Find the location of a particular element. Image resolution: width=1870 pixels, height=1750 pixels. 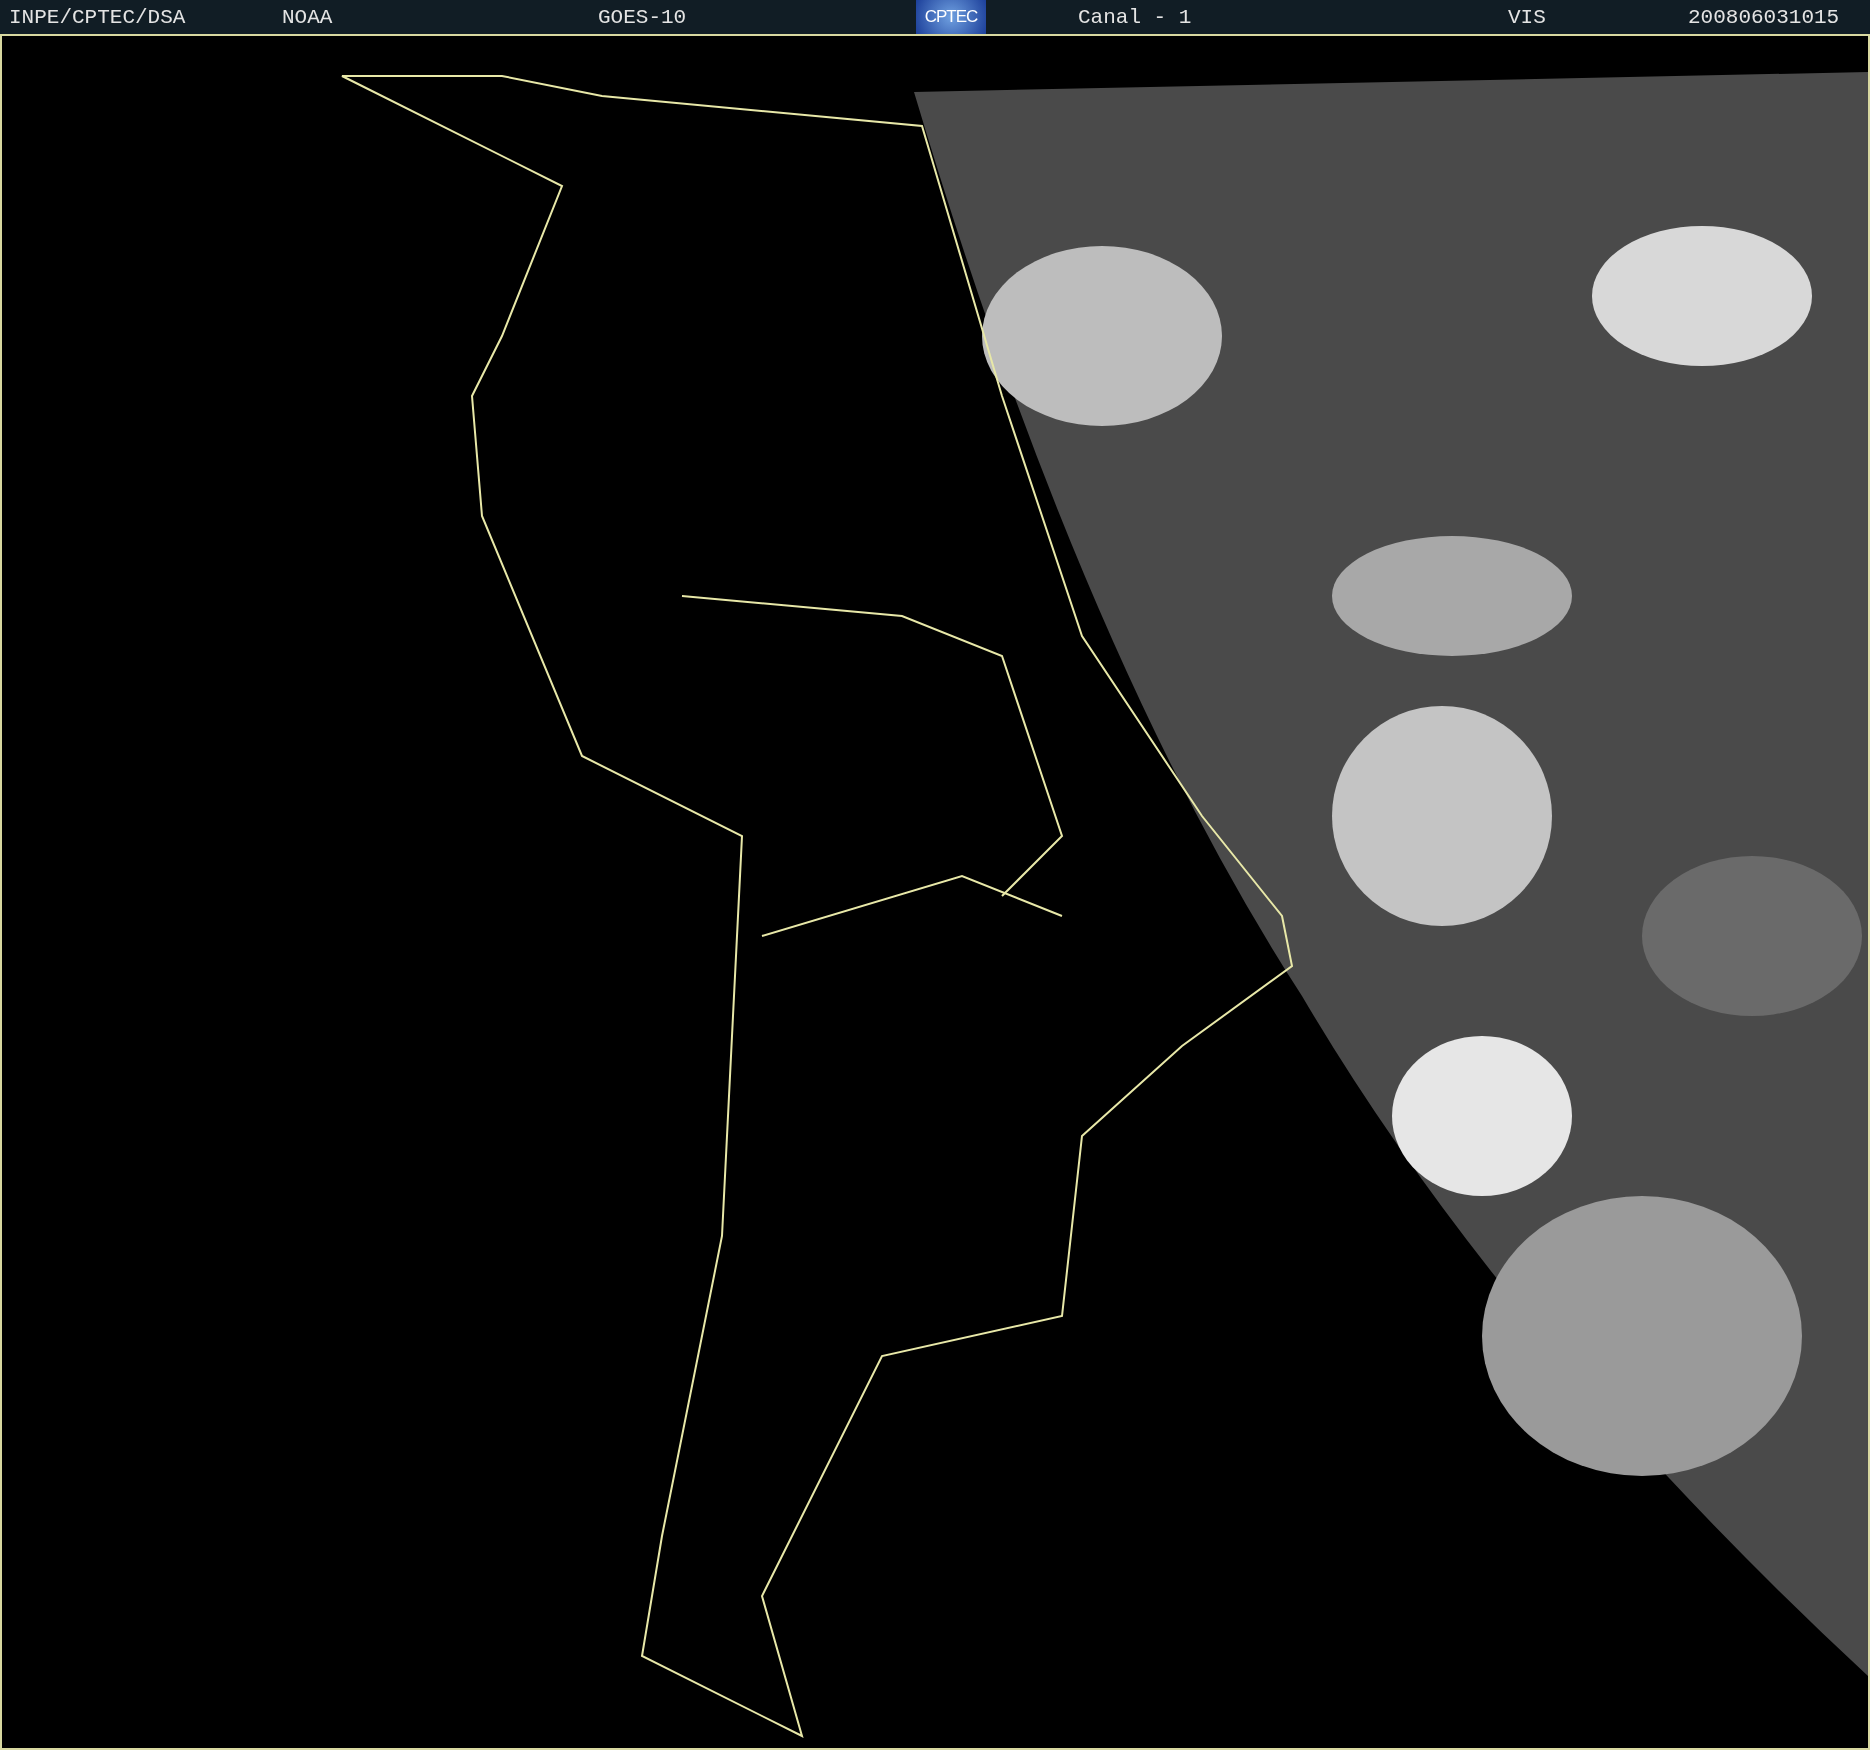

logo: CPTEC is located at coordinates (951, 17).